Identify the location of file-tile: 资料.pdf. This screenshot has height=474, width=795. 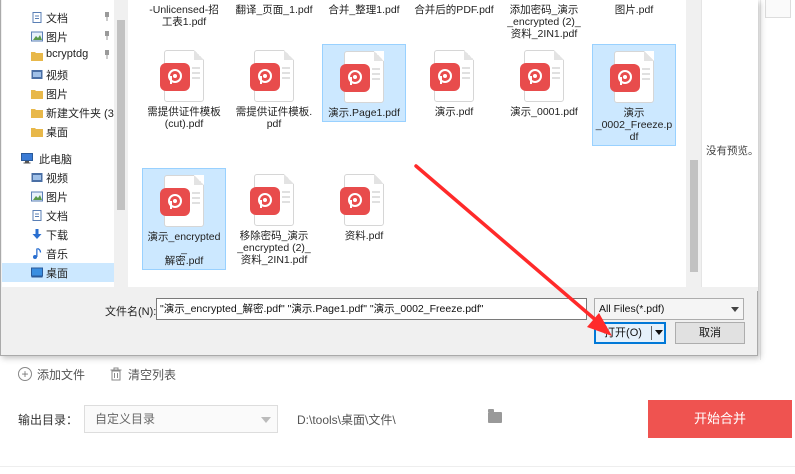
(364, 206).